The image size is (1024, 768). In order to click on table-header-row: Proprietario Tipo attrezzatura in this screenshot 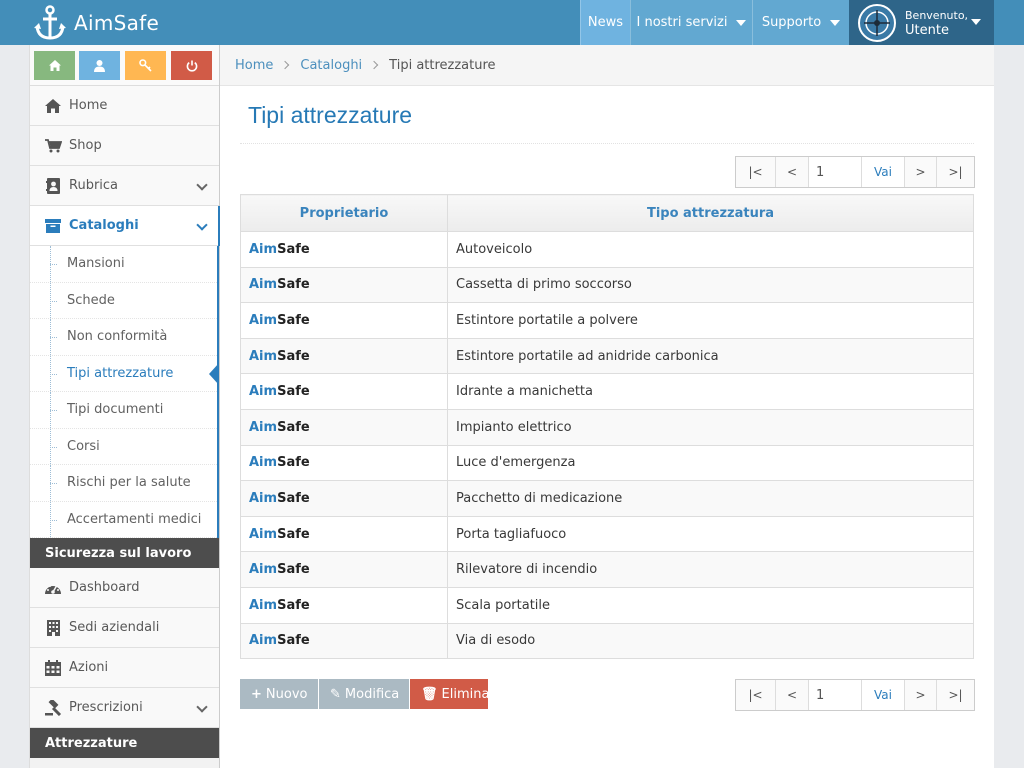, I will do `click(607, 213)`.